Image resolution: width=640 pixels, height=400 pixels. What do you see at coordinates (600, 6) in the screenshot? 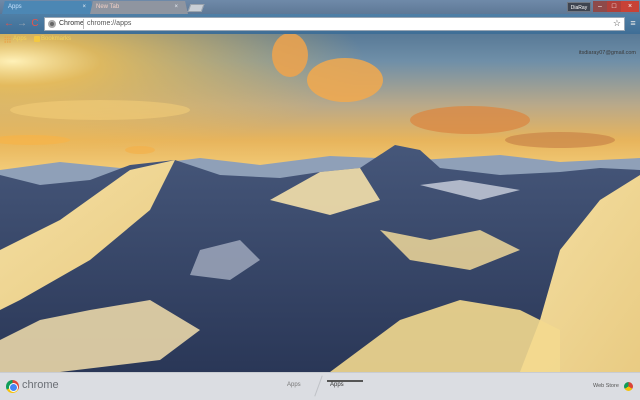
I see `minimize-icon: –` at bounding box center [600, 6].